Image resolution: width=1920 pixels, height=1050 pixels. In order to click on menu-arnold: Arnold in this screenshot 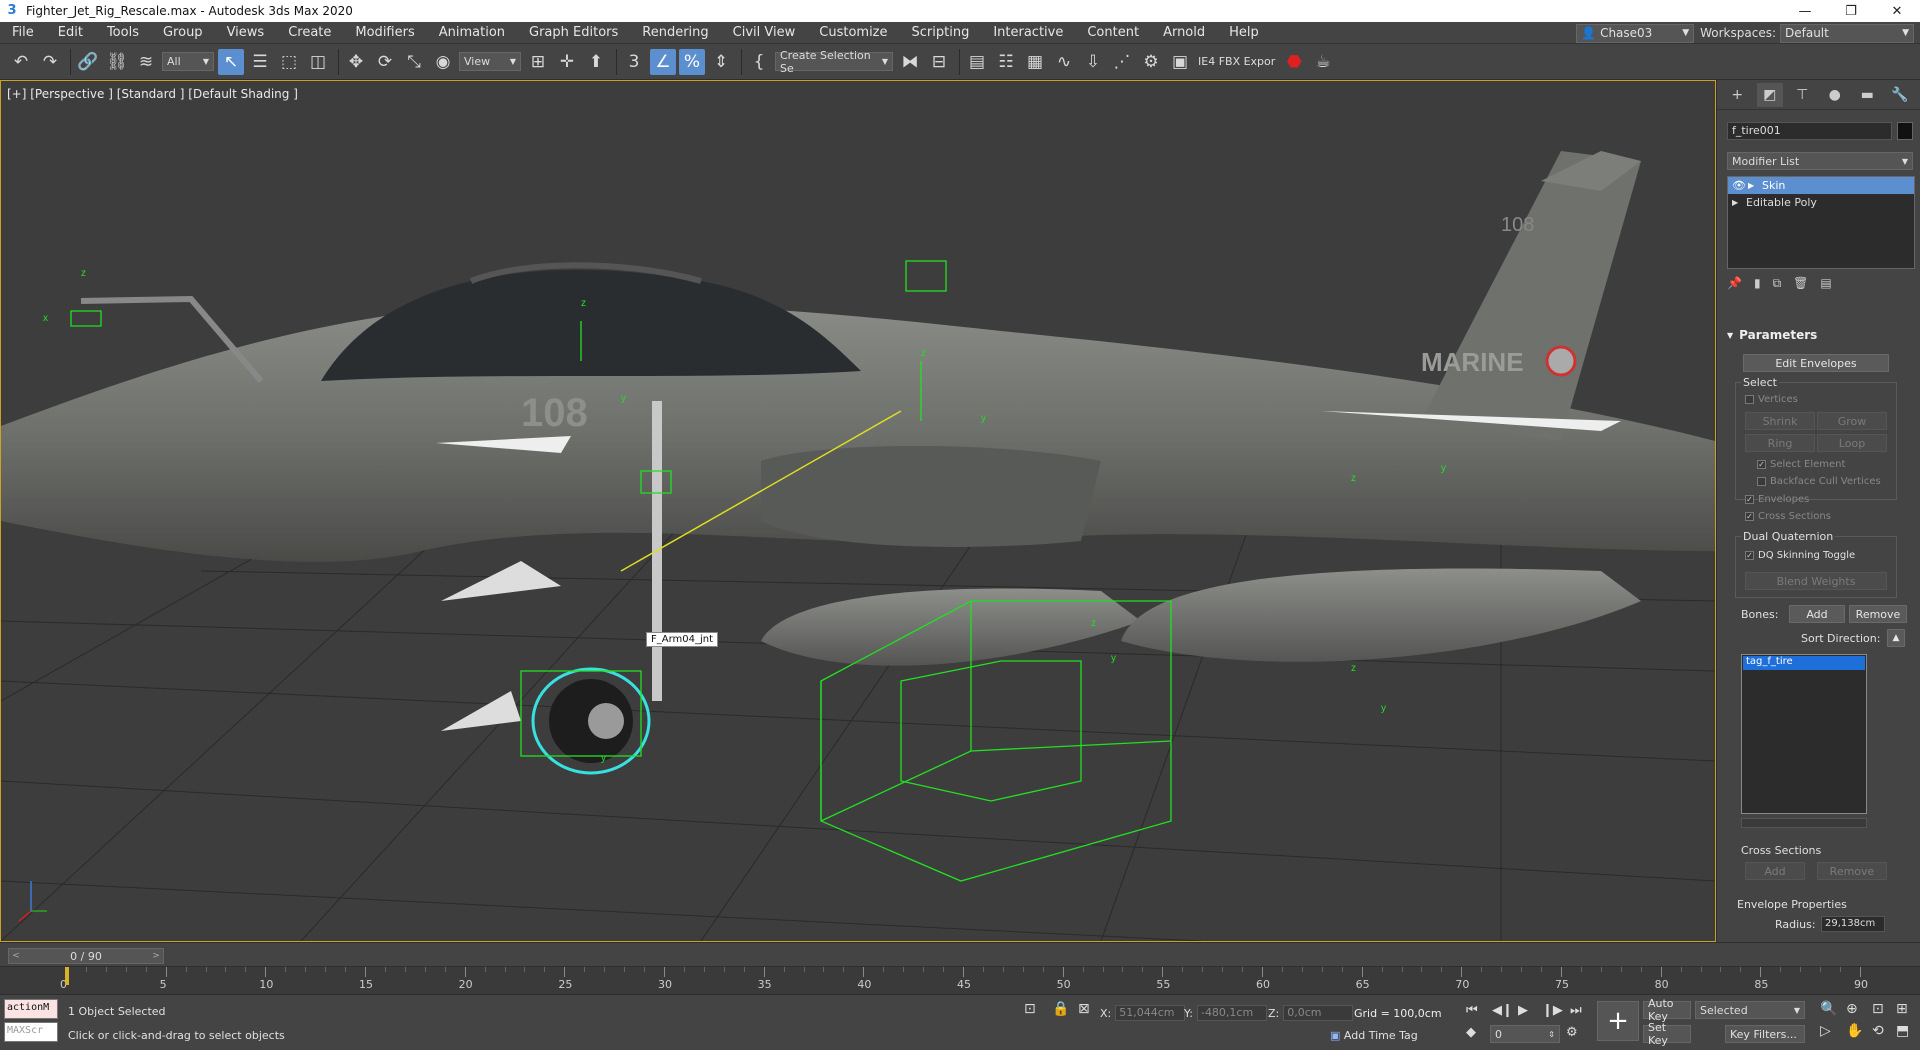, I will do `click(1184, 32)`.